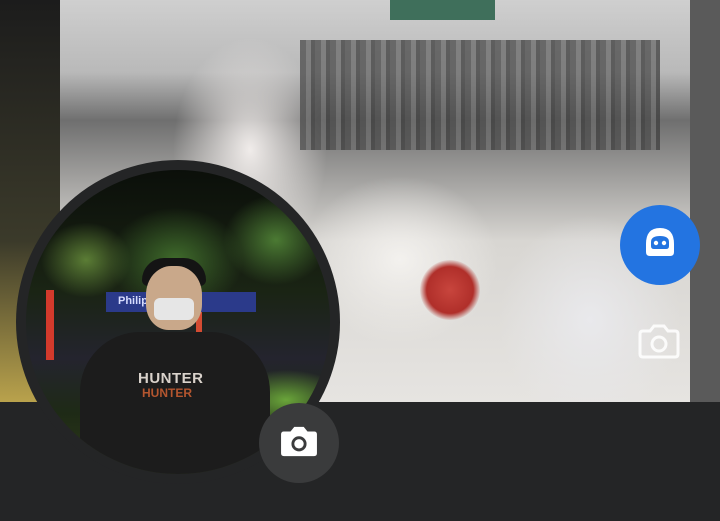 The image size is (720, 521). I want to click on avatar-icon, so click(660, 245).